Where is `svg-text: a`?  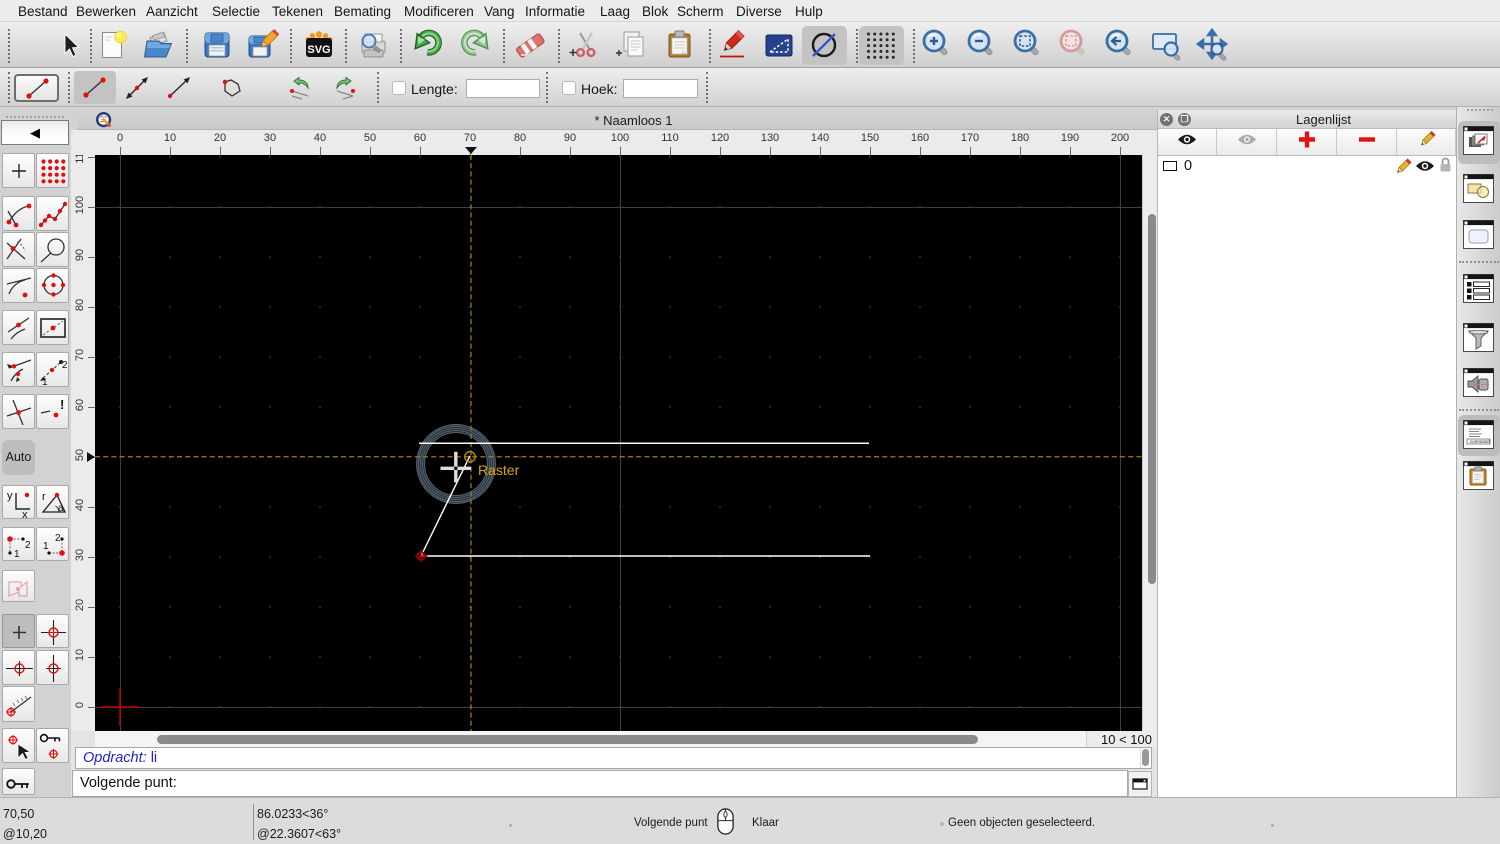
svg-text: a is located at coordinates (61, 508).